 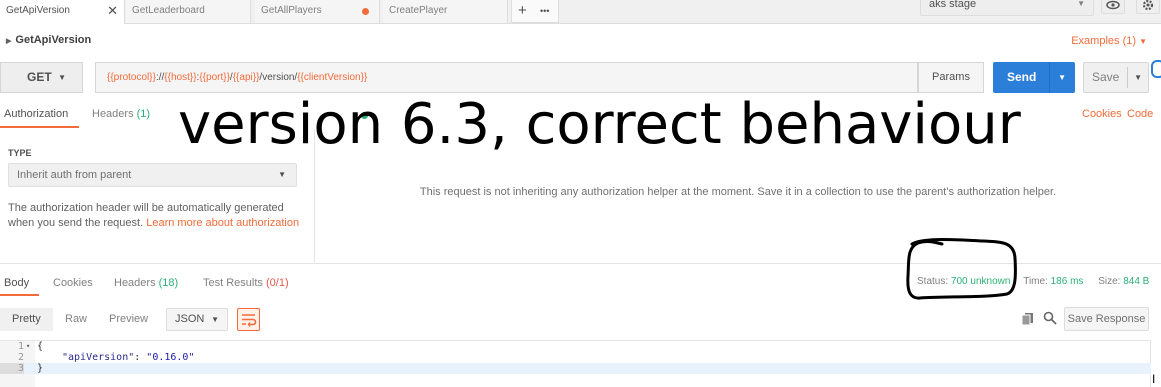 I want to click on tab-label: GetApiVersion, so click(x=38, y=10).